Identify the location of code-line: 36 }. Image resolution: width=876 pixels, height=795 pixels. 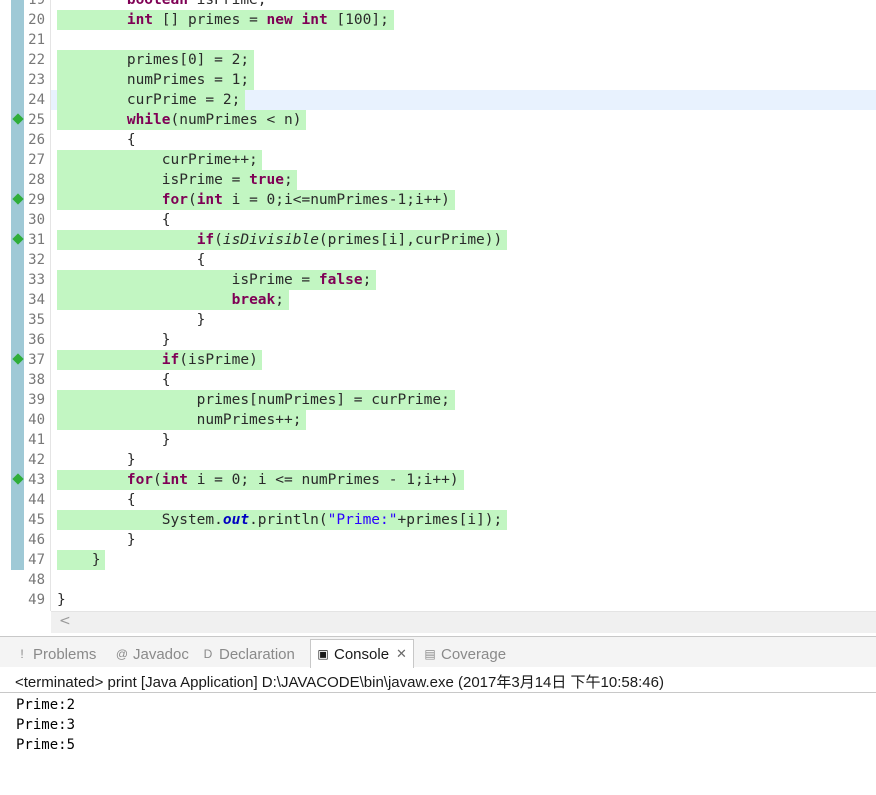
(438, 340).